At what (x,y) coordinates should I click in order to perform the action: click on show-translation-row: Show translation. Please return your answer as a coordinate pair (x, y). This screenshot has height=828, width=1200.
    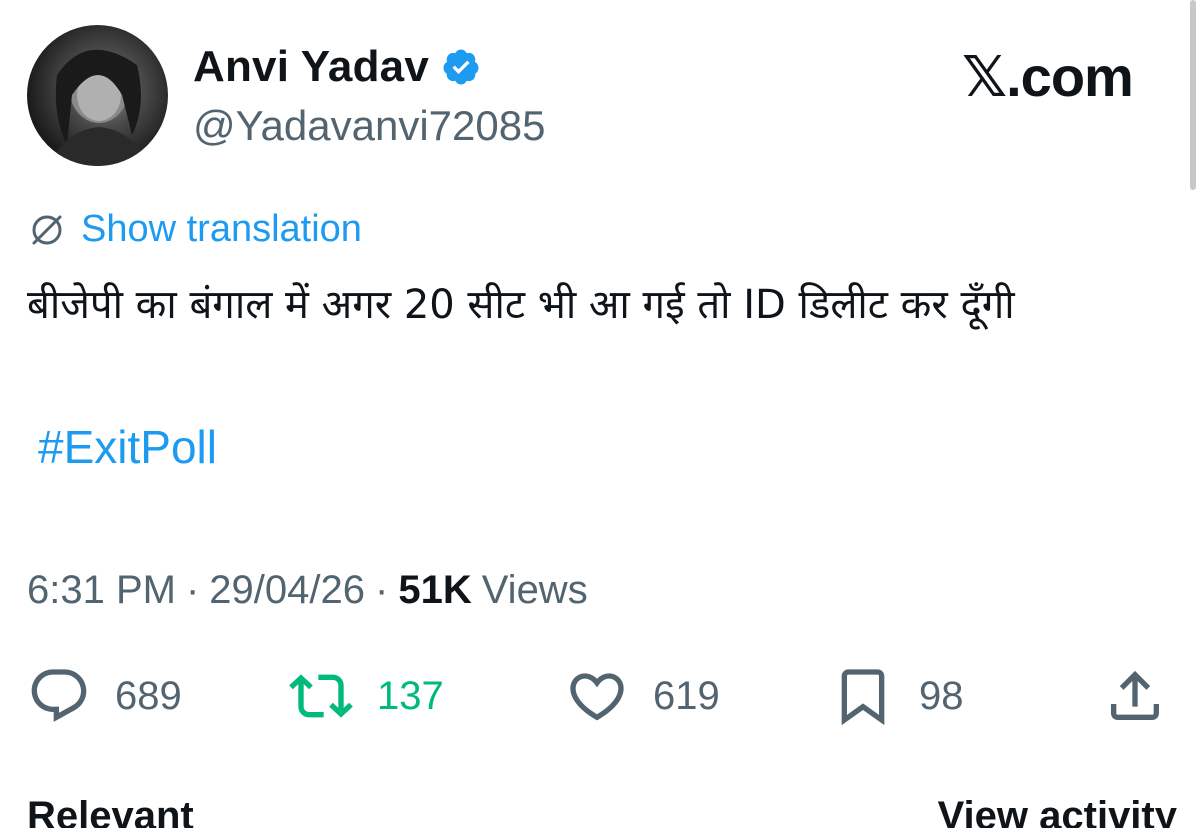
    Looking at the image, I should click on (194, 229).